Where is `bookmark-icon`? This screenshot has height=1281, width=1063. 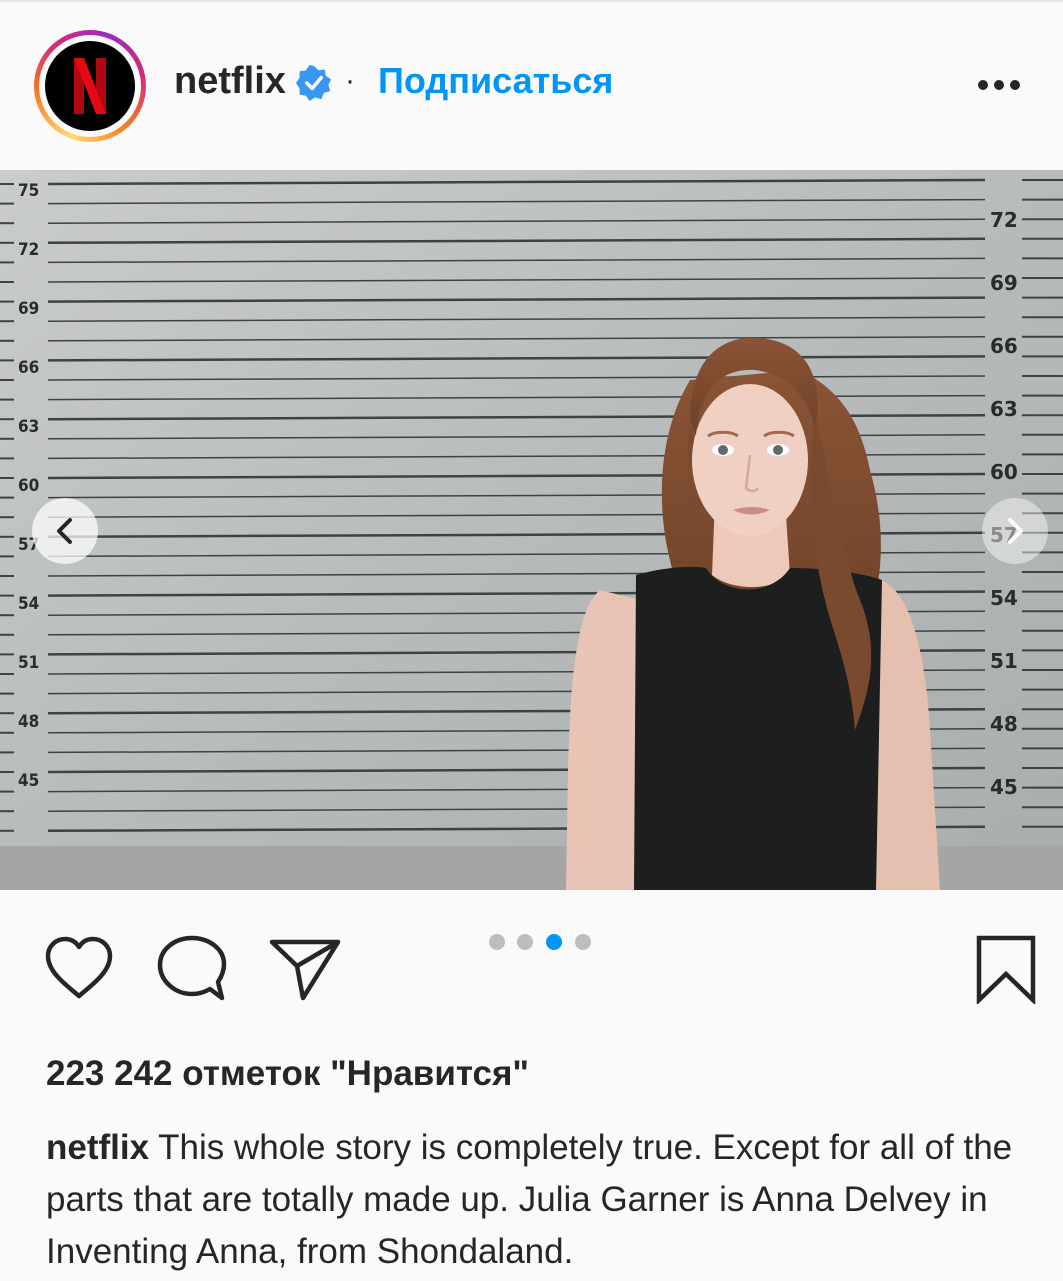
bookmark-icon is located at coordinates (1006, 969).